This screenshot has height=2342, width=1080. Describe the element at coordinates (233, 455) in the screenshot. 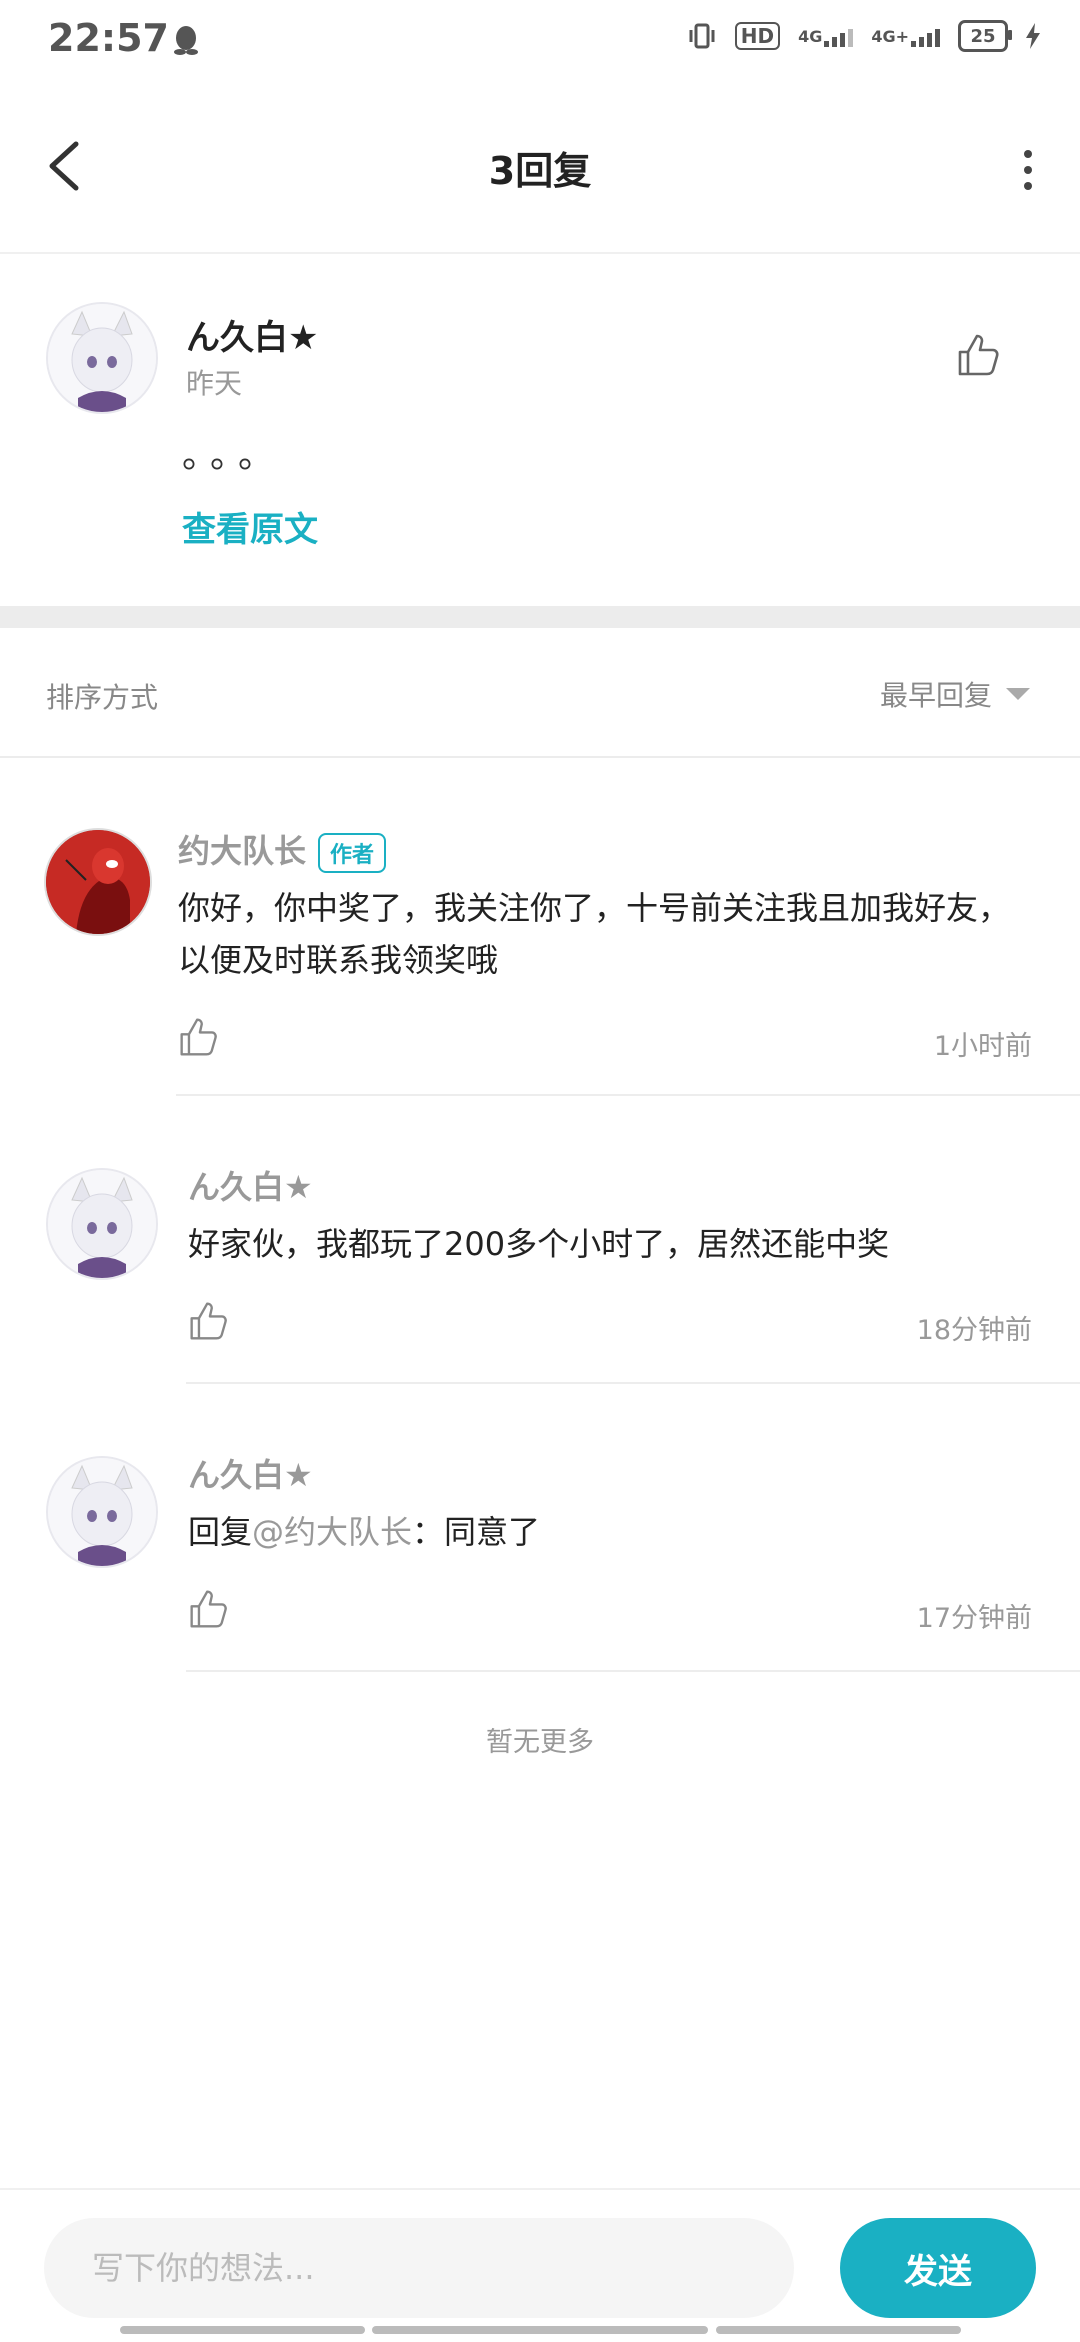

I see `comment-text: 。。。` at that location.